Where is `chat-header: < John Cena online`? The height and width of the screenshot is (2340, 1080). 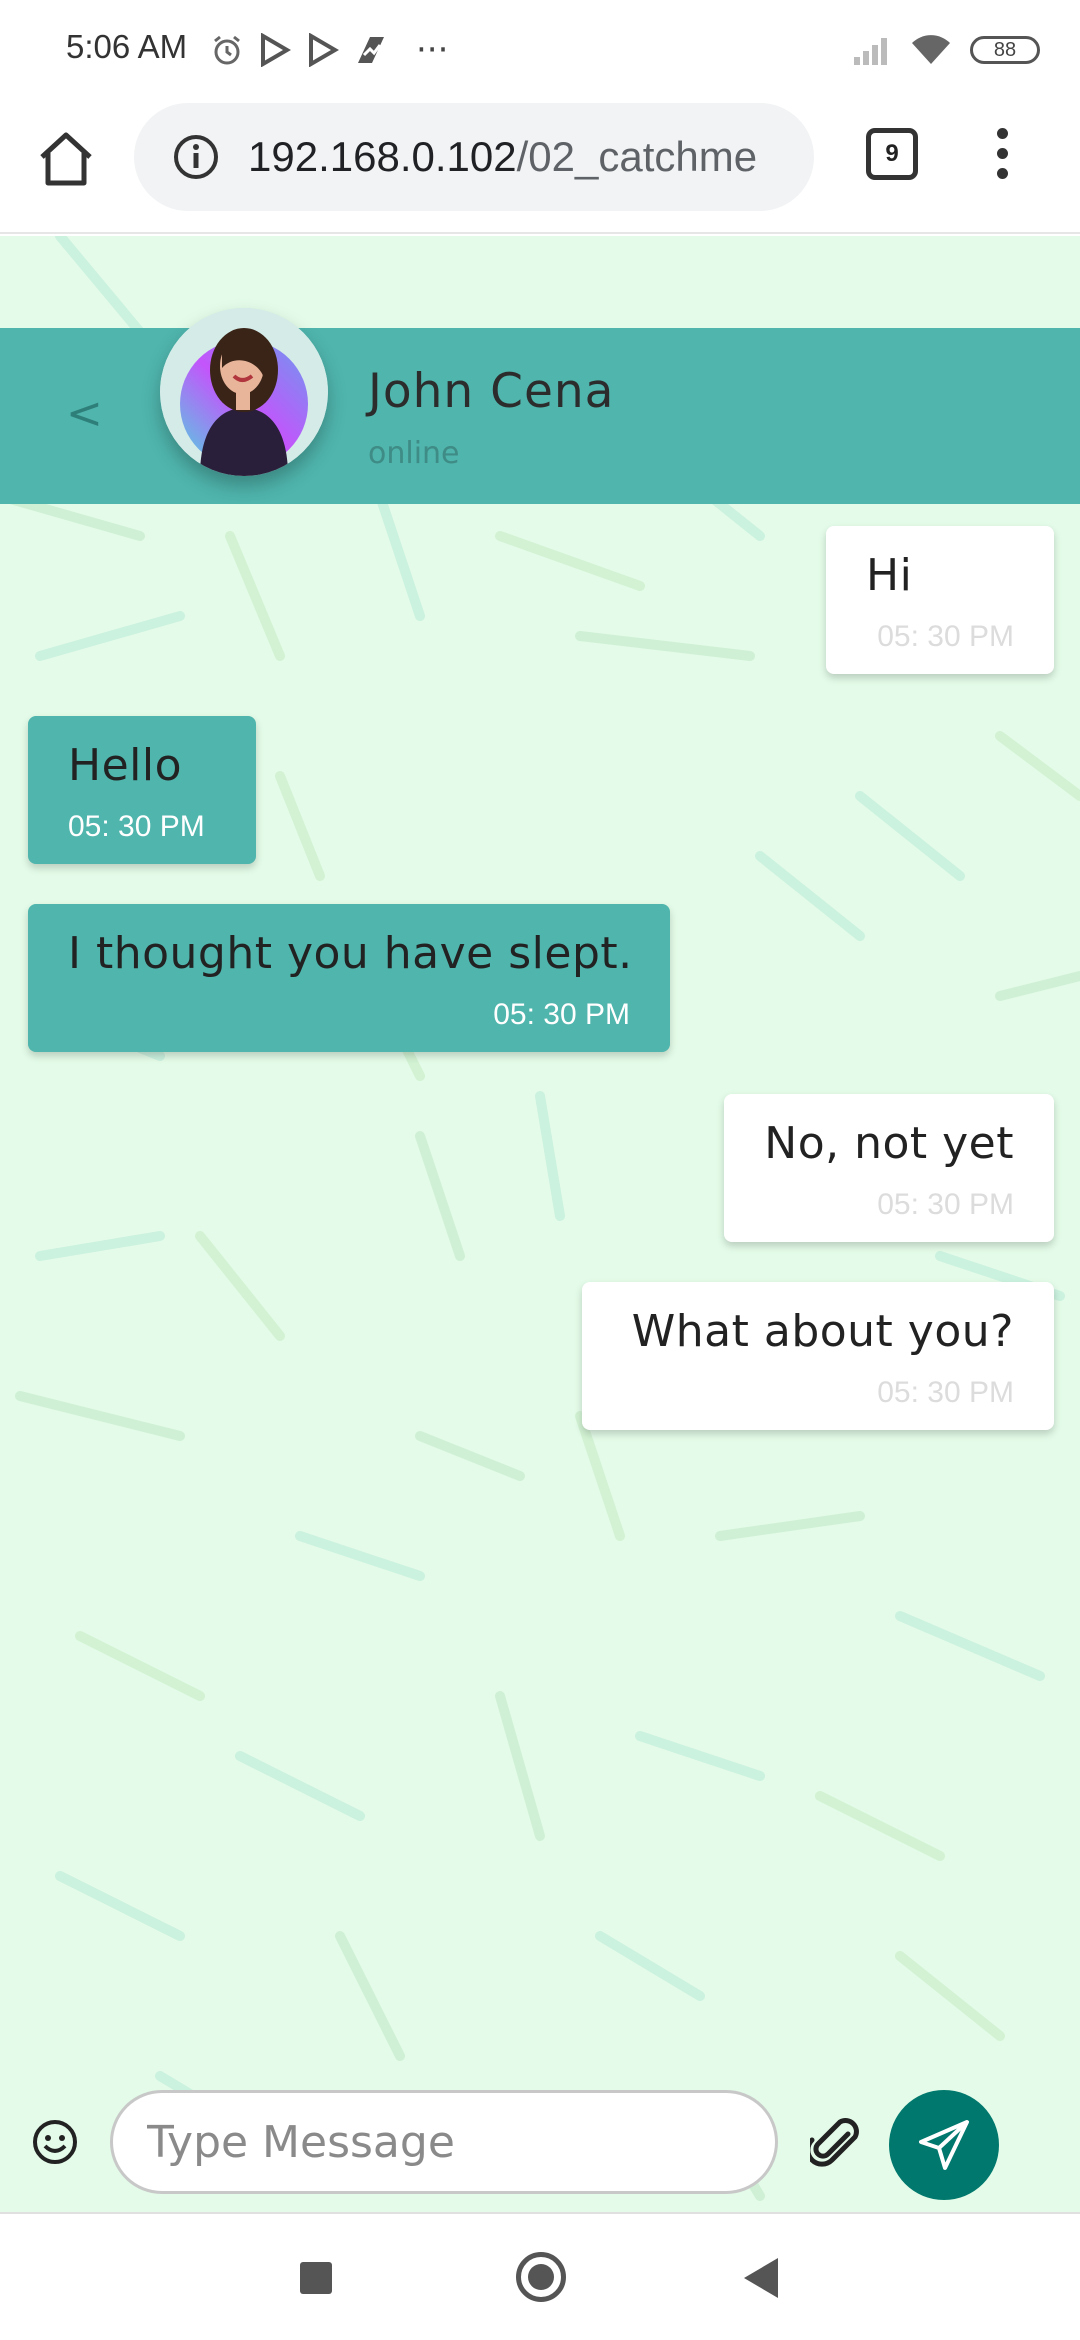
chat-header: < John Cena online is located at coordinates (540, 406).